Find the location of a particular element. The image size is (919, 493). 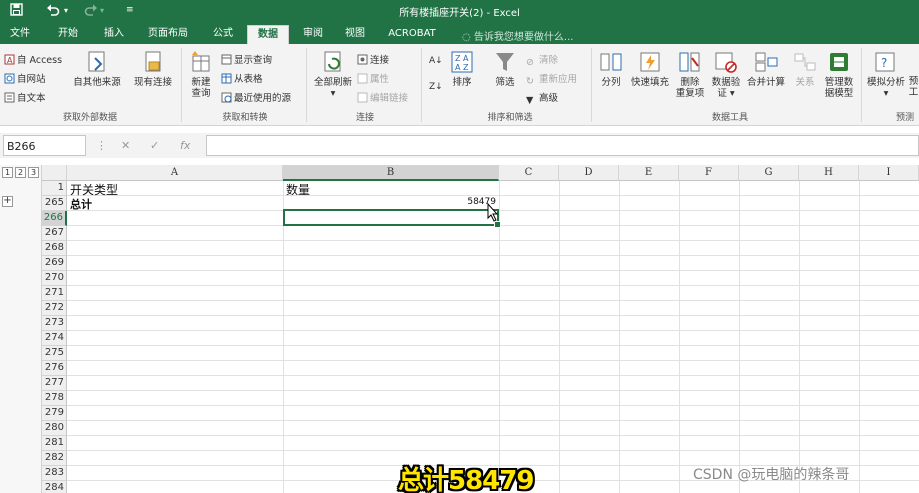

column-header-g: G is located at coordinates (769, 173).